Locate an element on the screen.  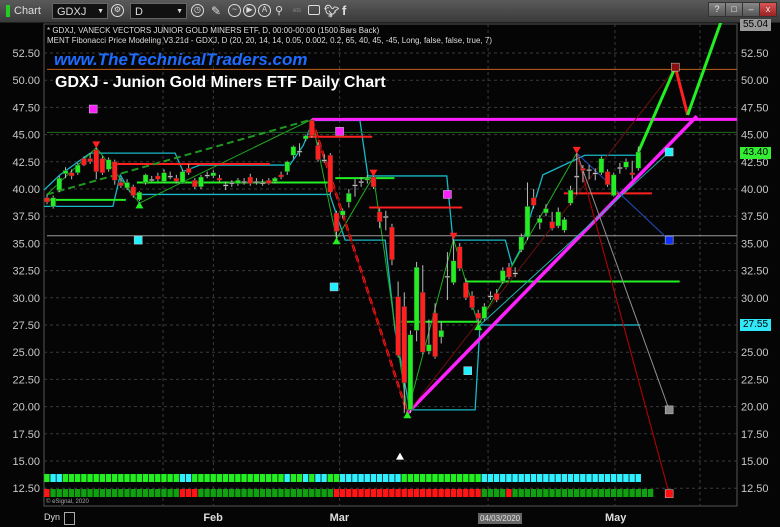
chart-icon: ~ is located at coordinates (234, 10).